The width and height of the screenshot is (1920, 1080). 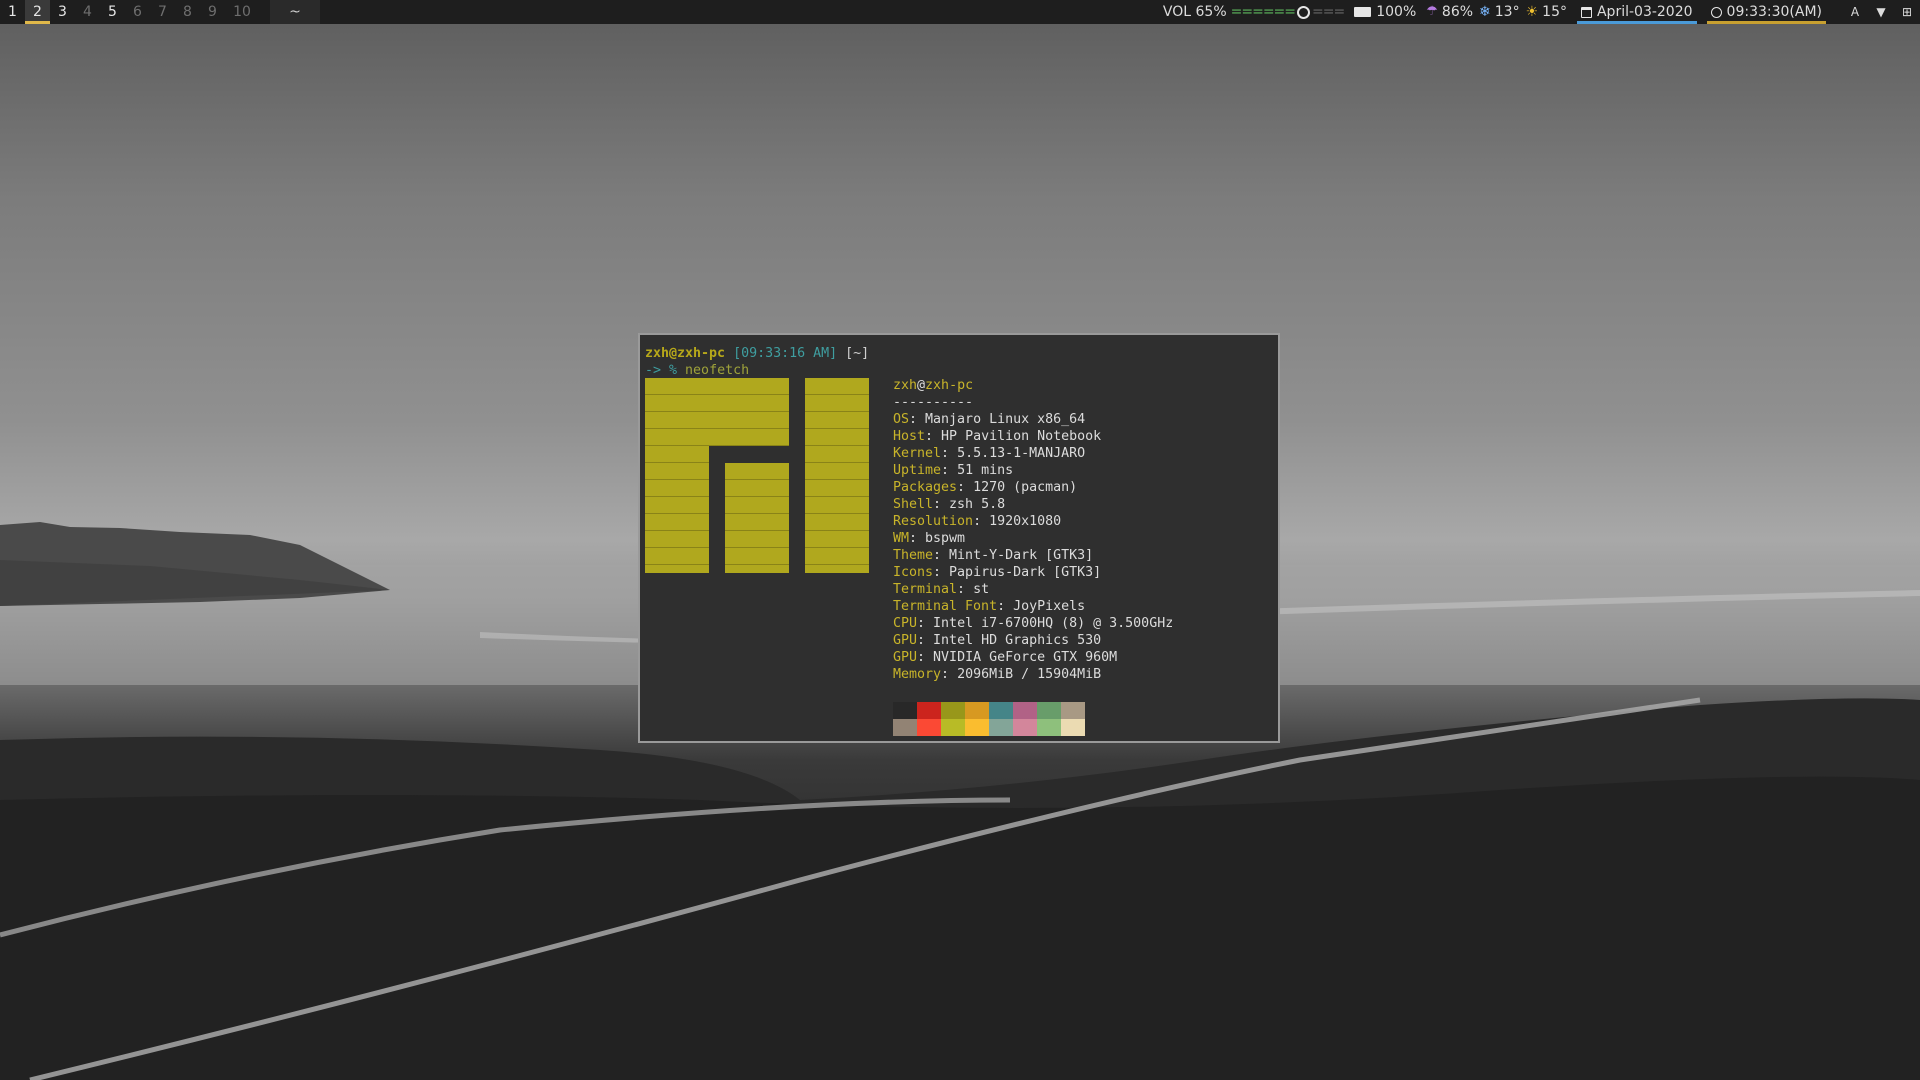 What do you see at coordinates (905, 623) in the screenshot?
I see `info-key: CPU` at bounding box center [905, 623].